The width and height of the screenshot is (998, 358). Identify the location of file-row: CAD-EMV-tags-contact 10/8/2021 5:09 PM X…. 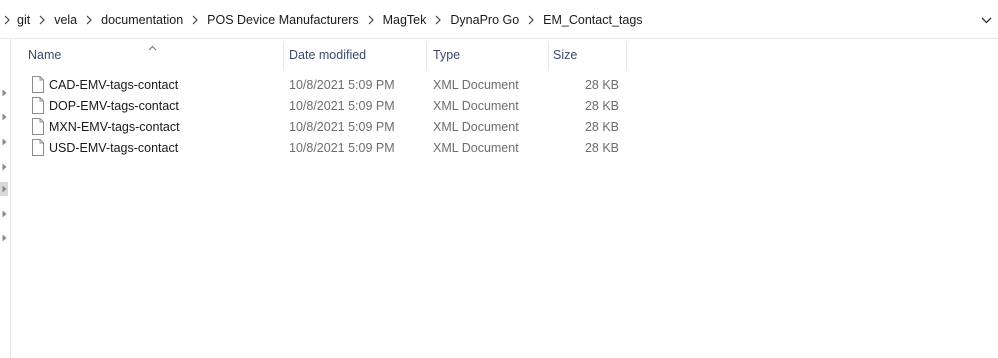
(319, 84).